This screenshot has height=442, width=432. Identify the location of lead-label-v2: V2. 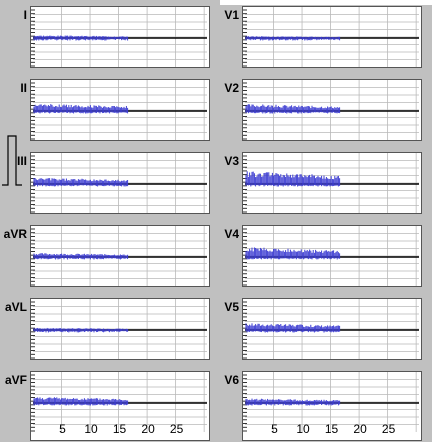
(231, 88).